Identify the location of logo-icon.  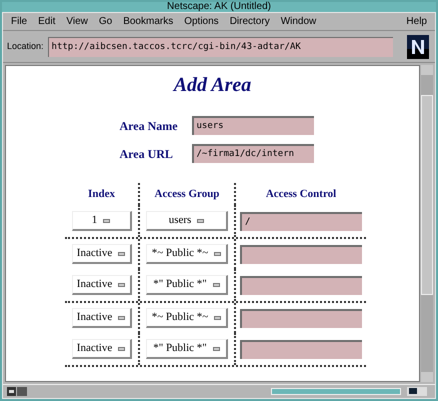
(418, 46).